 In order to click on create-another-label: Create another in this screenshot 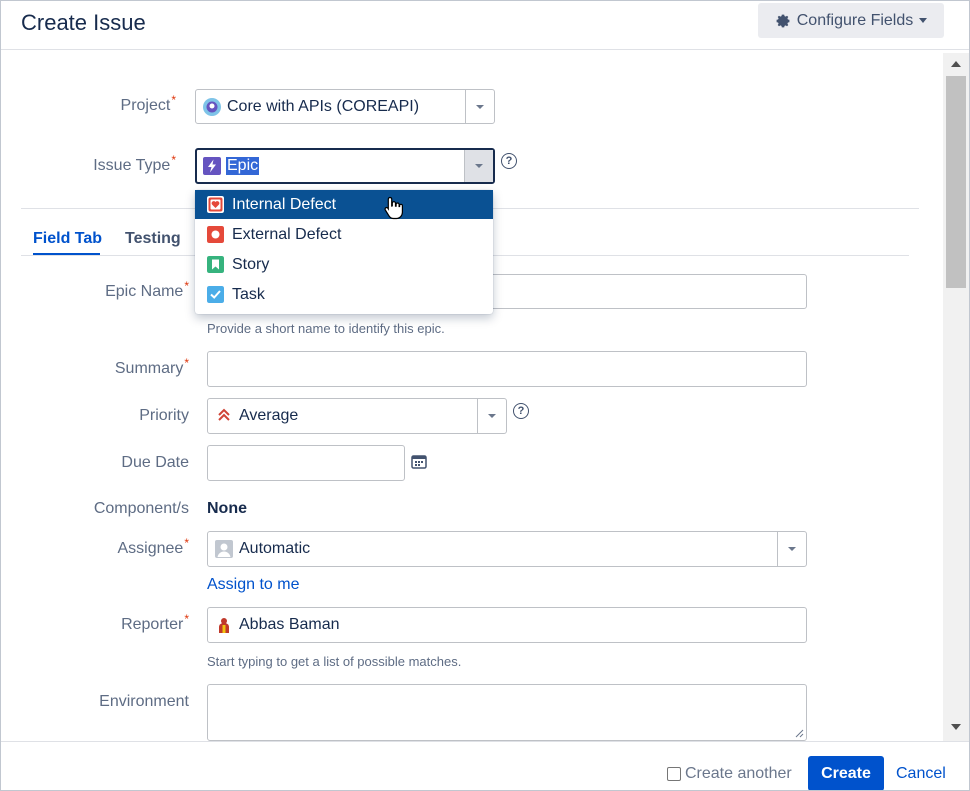, I will do `click(738, 773)`.